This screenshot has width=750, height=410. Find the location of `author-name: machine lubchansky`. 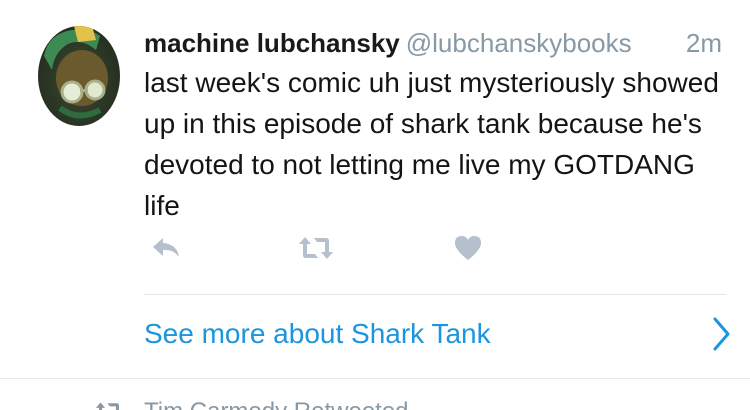

author-name: machine lubchansky is located at coordinates (272, 43).